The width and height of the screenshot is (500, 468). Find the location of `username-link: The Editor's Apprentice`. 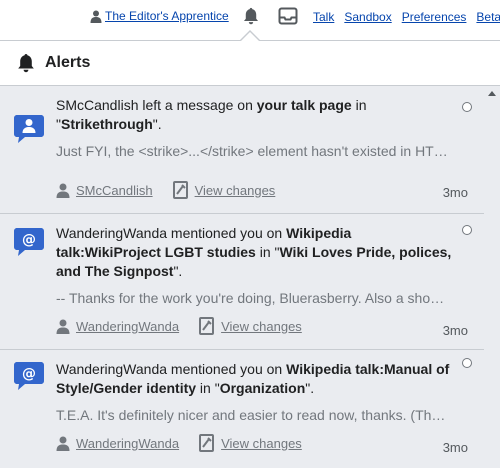

username-link: The Editor's Apprentice is located at coordinates (167, 16).